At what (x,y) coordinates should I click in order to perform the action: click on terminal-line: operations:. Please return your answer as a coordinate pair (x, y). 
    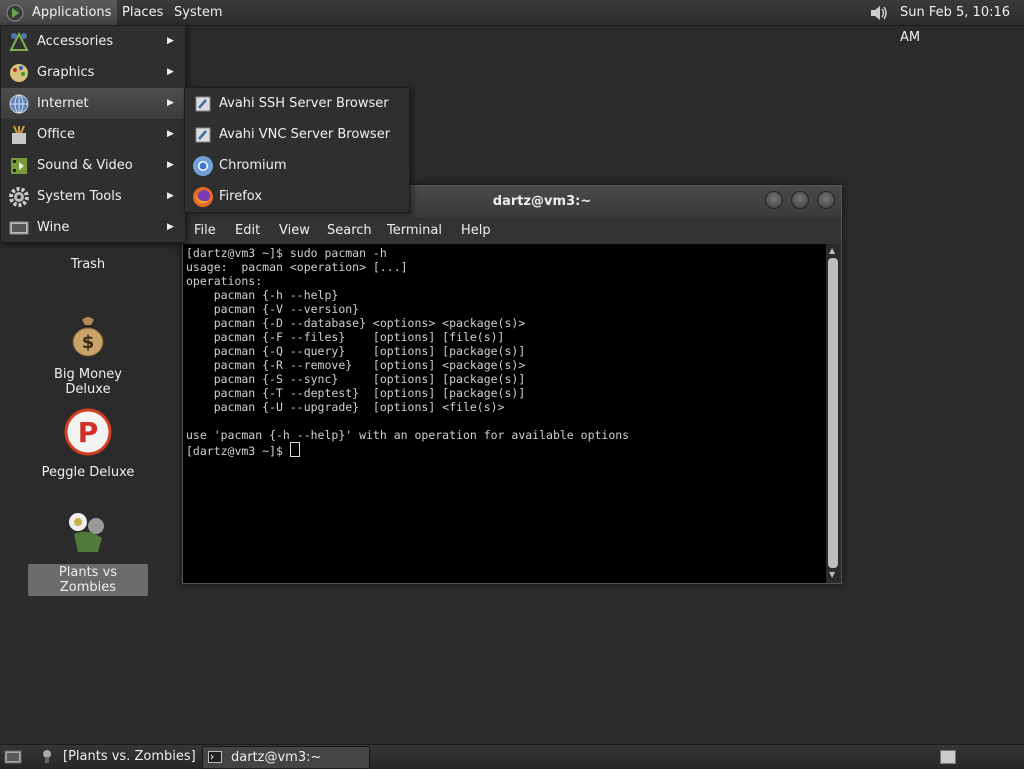
    Looking at the image, I should click on (224, 281).